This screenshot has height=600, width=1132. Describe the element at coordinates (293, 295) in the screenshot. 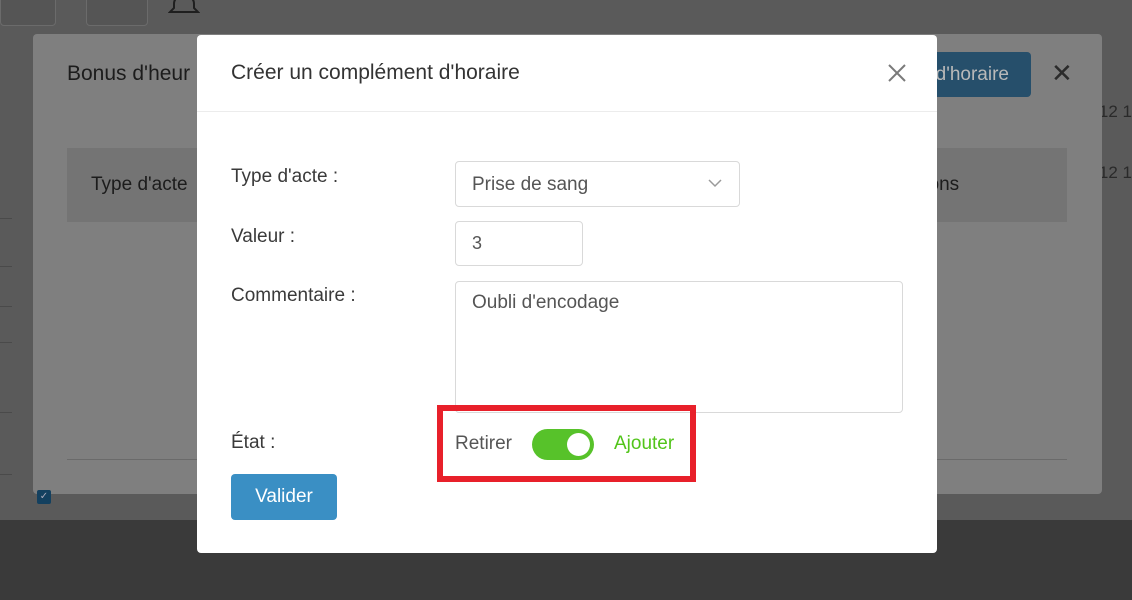

I see `comment-label: Commentaire :` at that location.